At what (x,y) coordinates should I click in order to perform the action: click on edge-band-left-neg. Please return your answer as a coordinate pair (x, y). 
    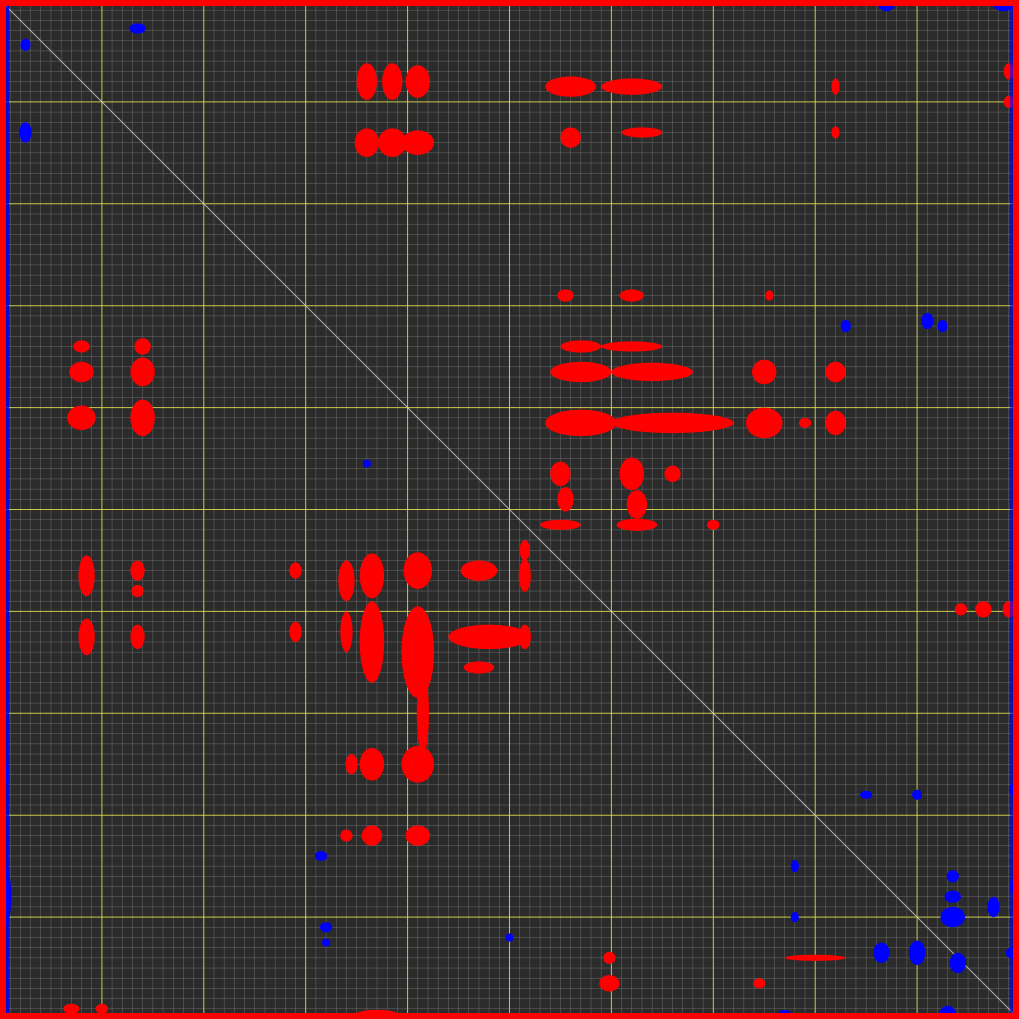
    Looking at the image, I should click on (7, 509).